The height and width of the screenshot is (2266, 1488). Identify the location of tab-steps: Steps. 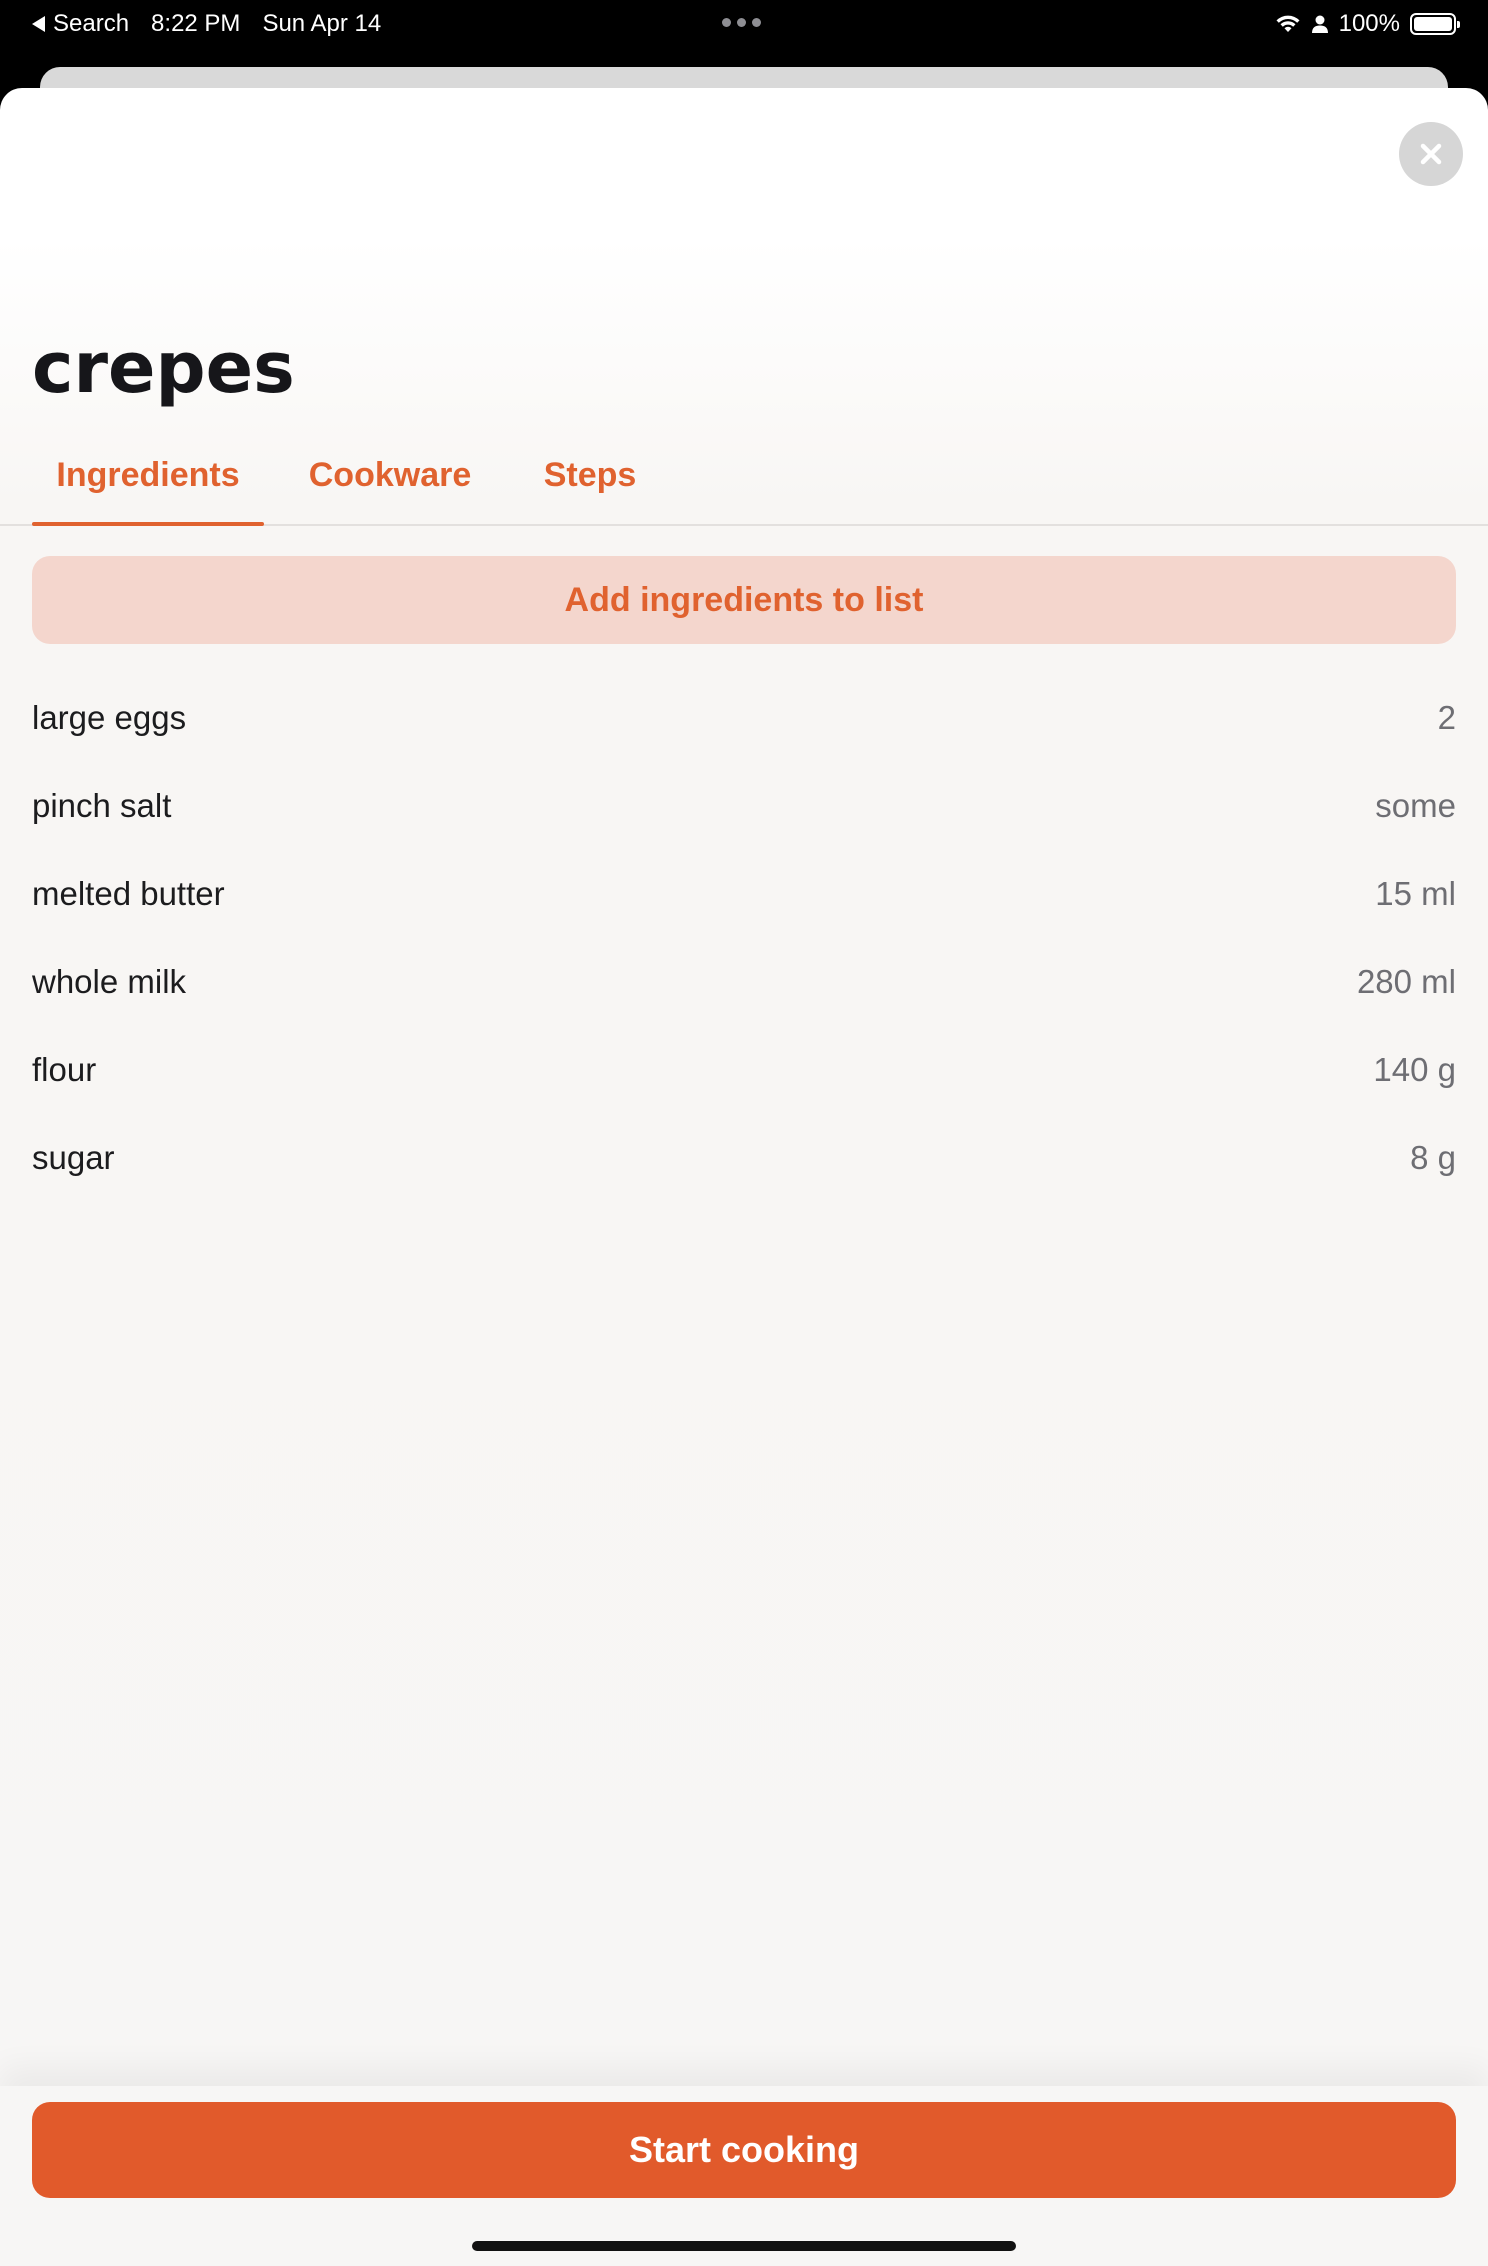
(590, 486).